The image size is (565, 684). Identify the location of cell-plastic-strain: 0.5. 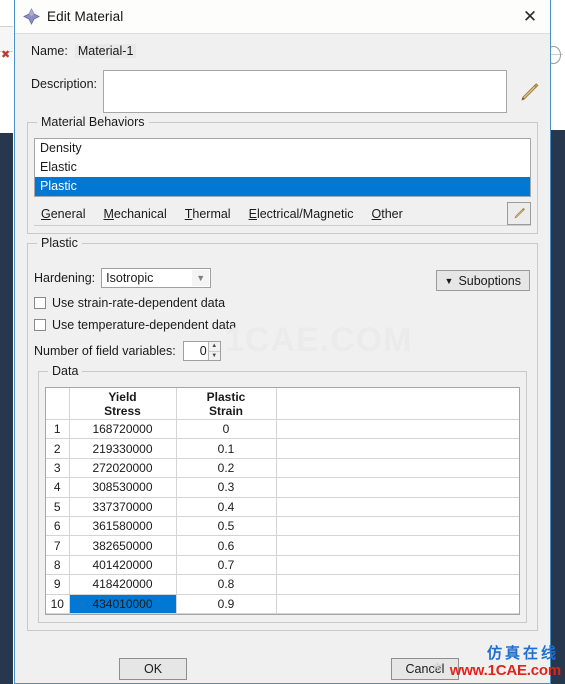
(226, 526).